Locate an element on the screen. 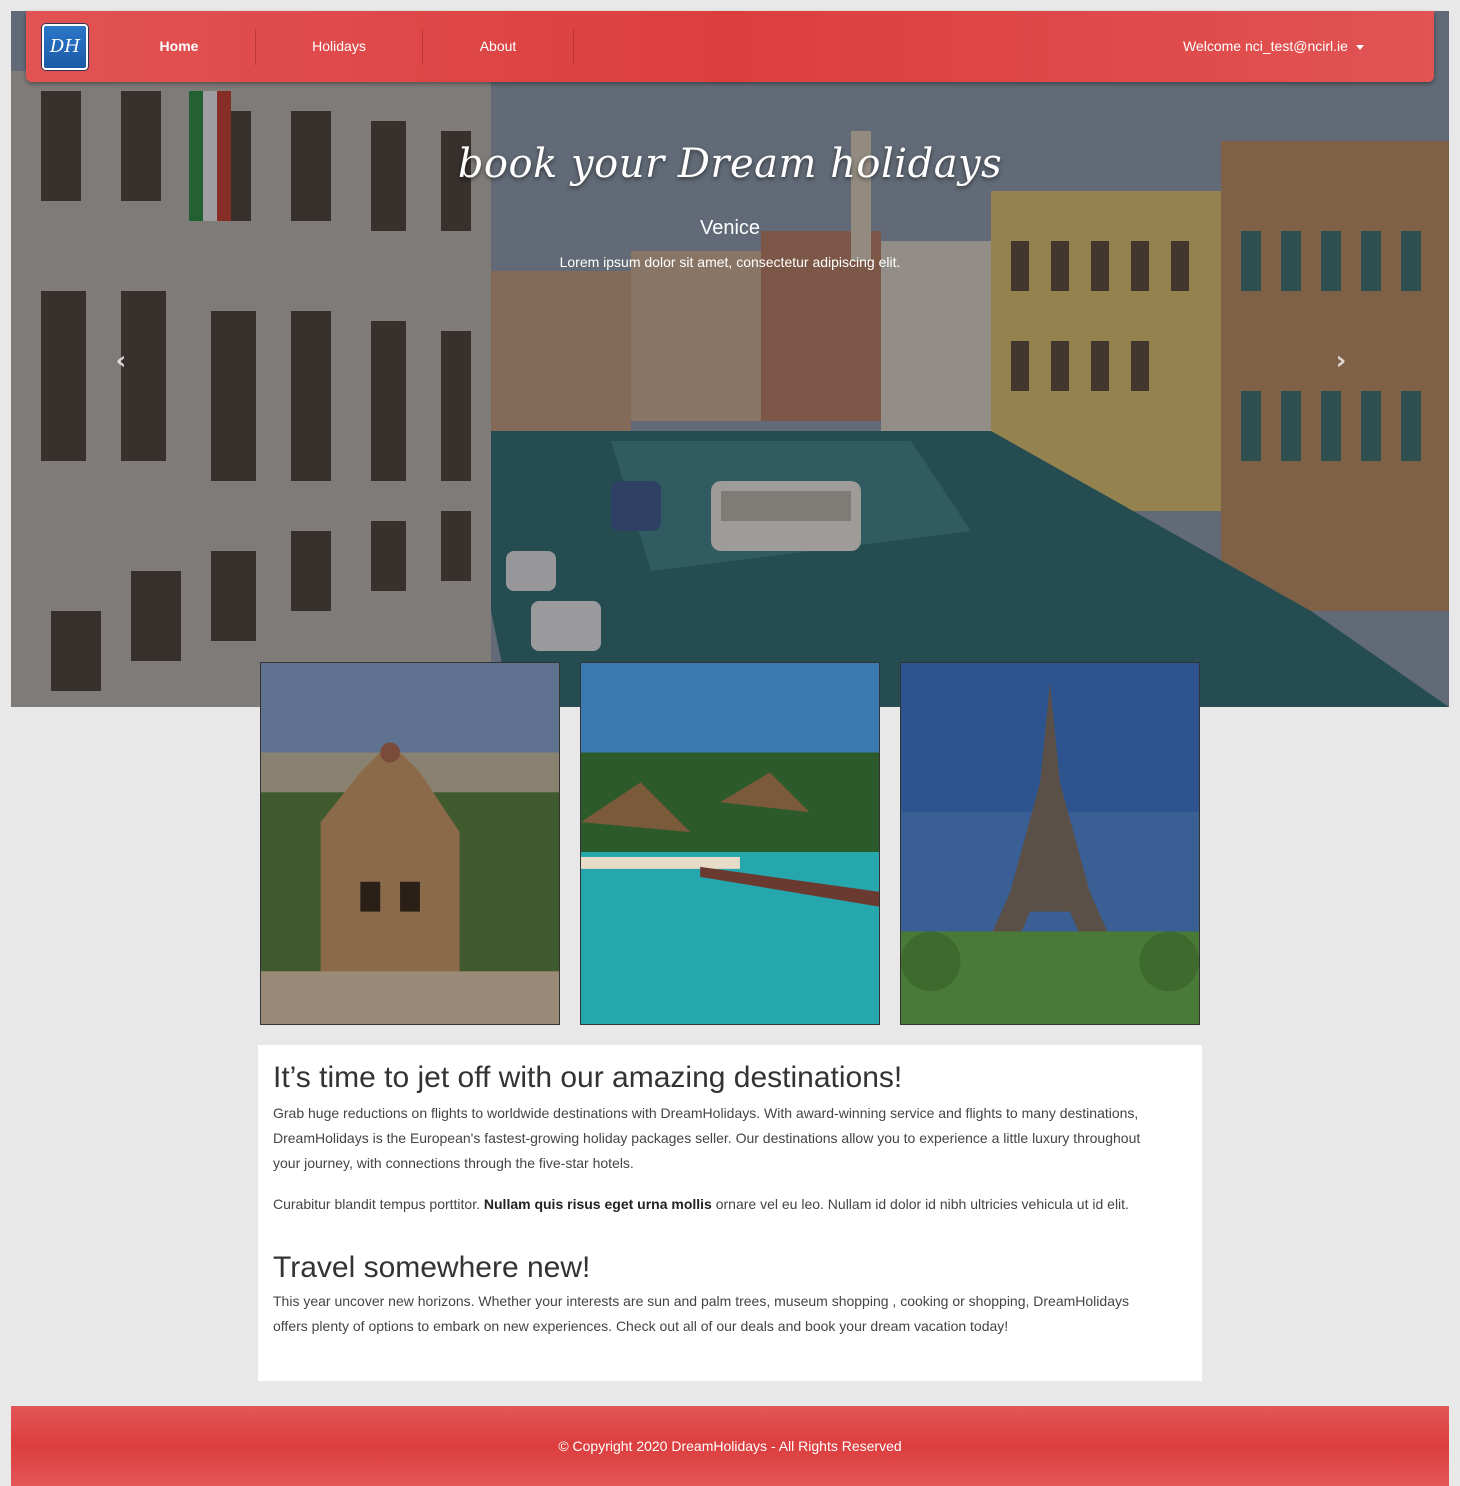  content-heading-travel: Travel somewhere new! is located at coordinates (432, 1267).